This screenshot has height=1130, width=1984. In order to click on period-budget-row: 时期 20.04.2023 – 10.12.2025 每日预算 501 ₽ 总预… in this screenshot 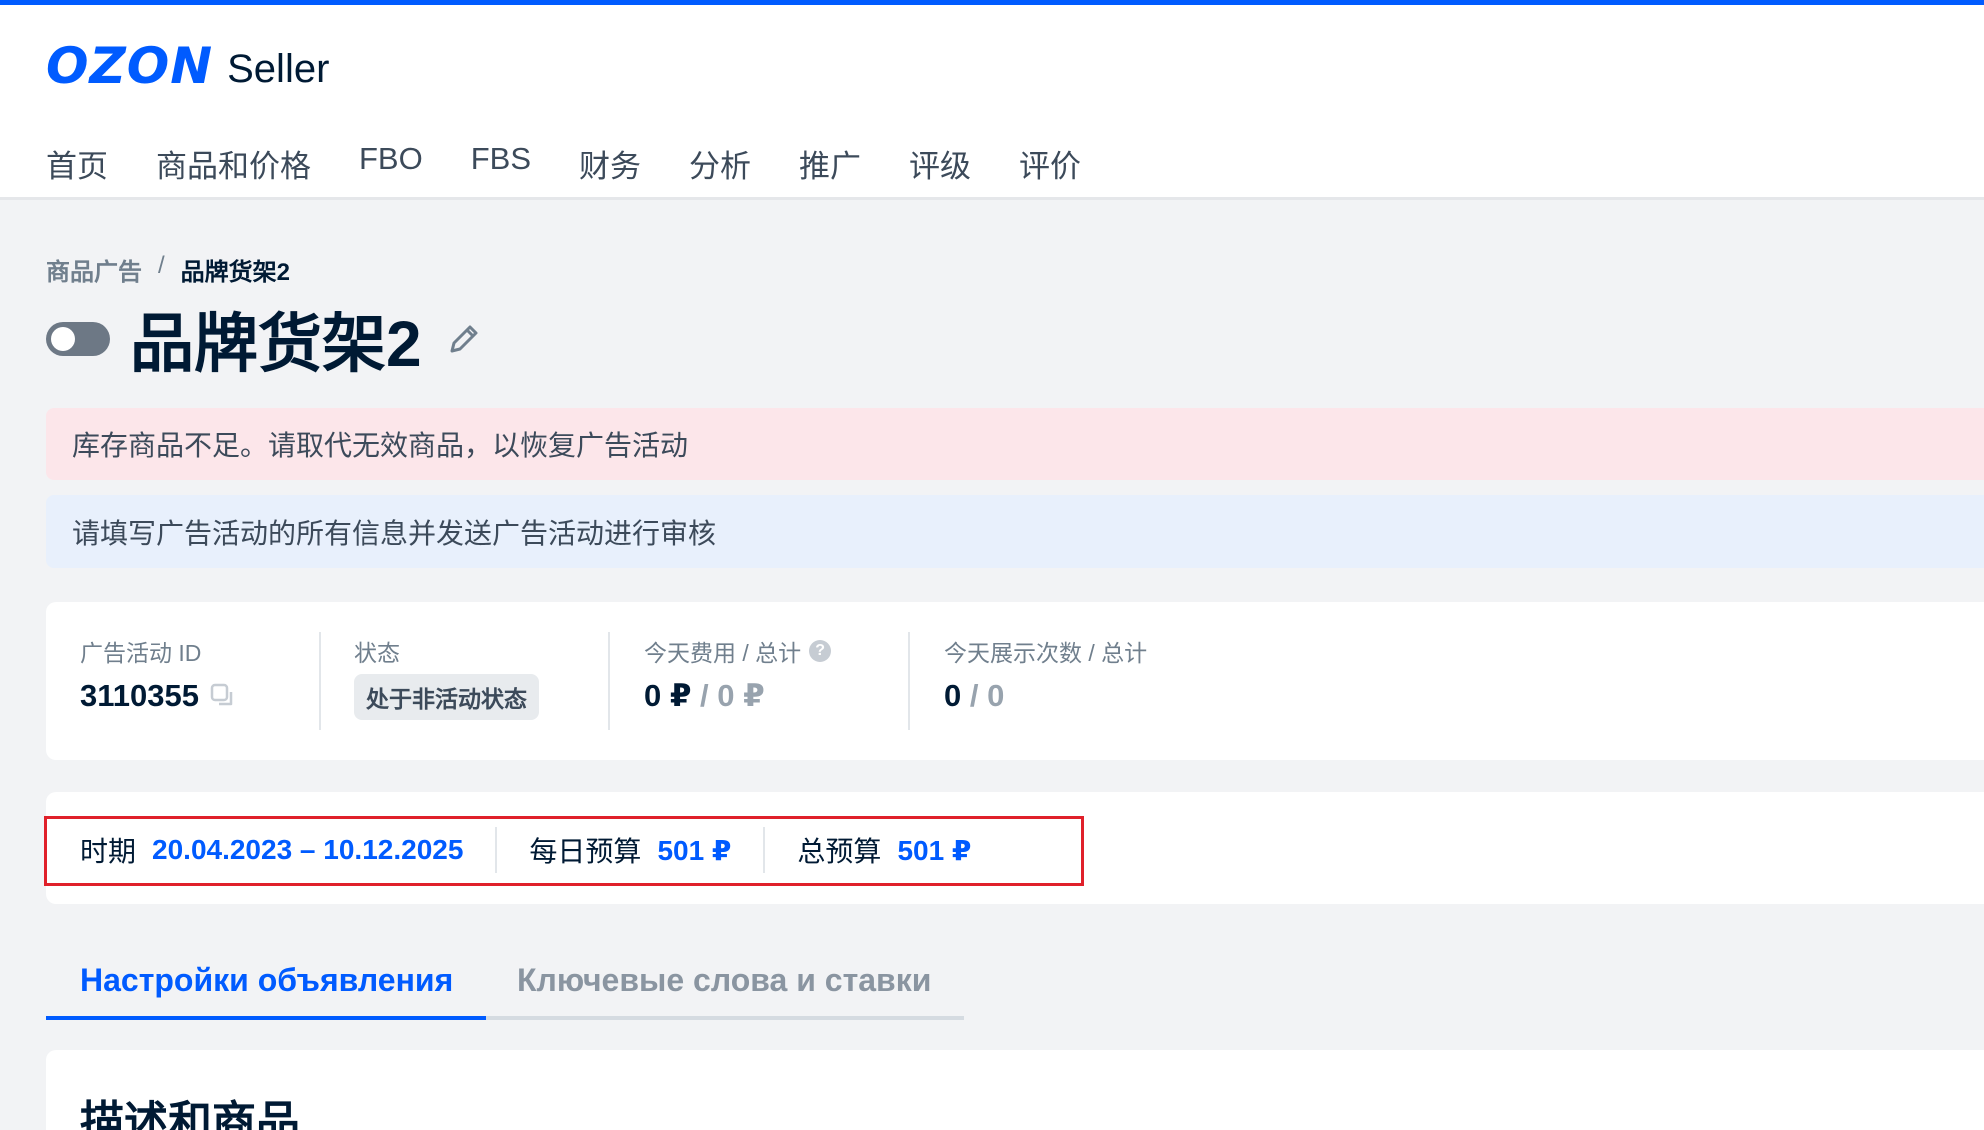, I will do `click(525, 850)`.